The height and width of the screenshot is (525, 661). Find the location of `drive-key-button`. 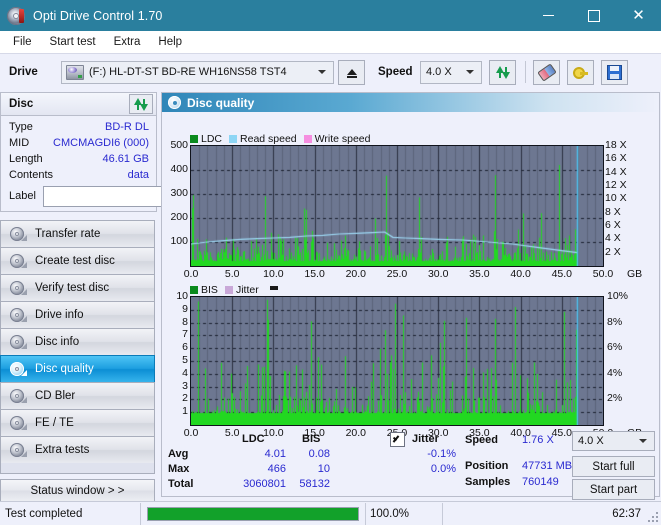

drive-key-button is located at coordinates (580, 72).